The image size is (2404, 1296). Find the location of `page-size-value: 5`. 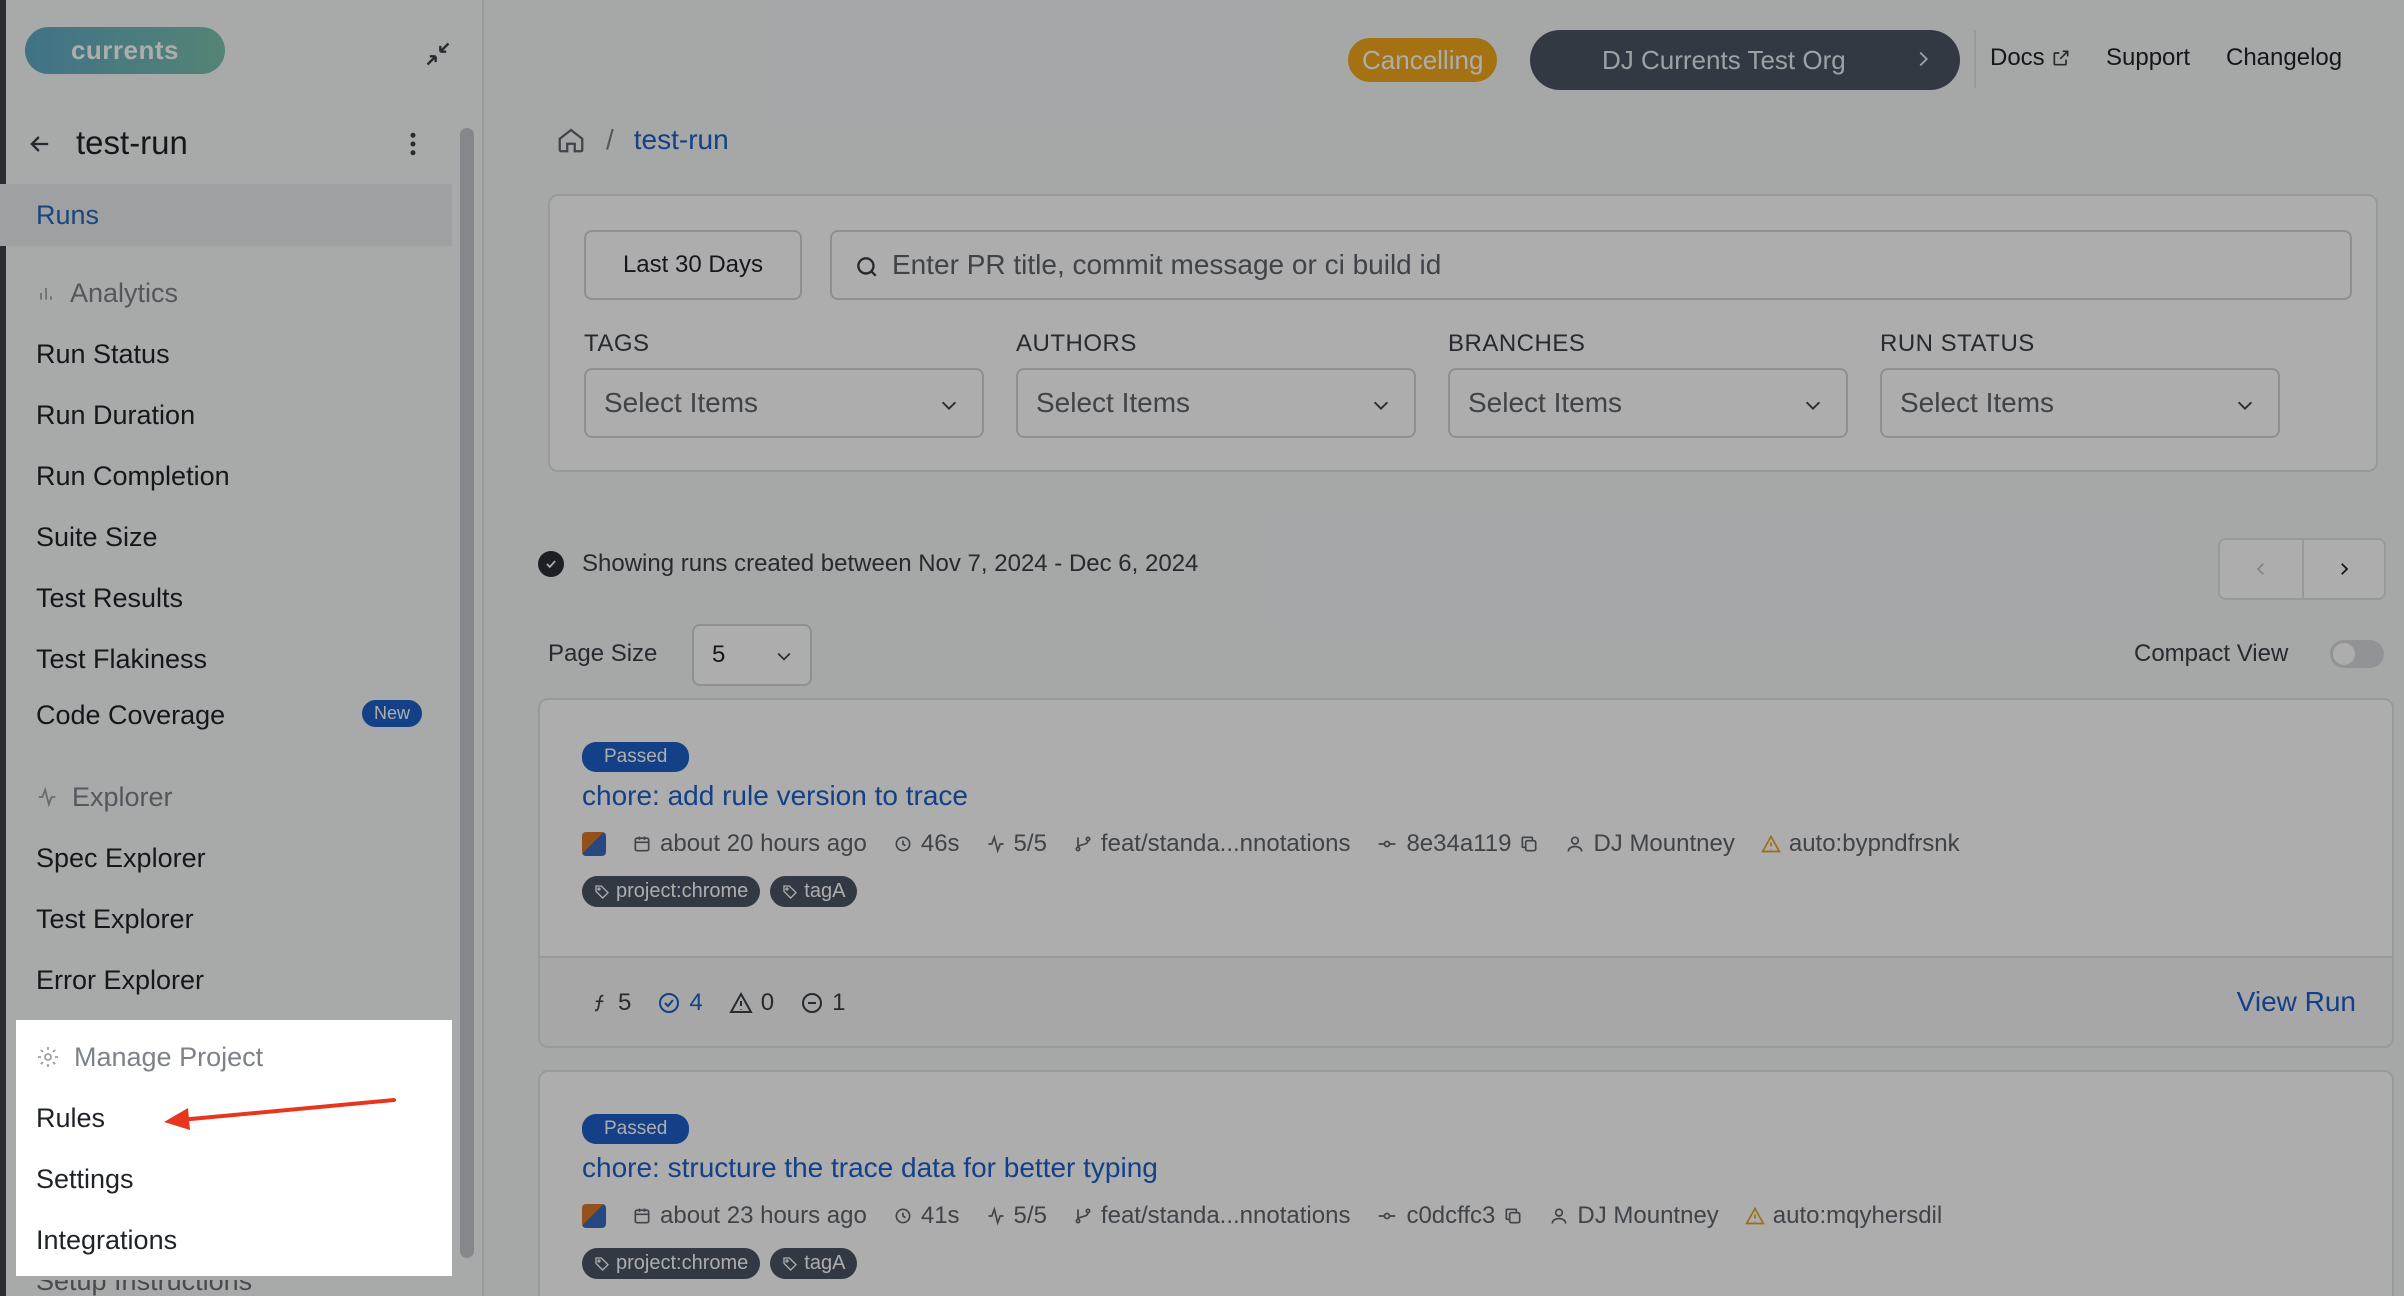

page-size-value: 5 is located at coordinates (719, 654).